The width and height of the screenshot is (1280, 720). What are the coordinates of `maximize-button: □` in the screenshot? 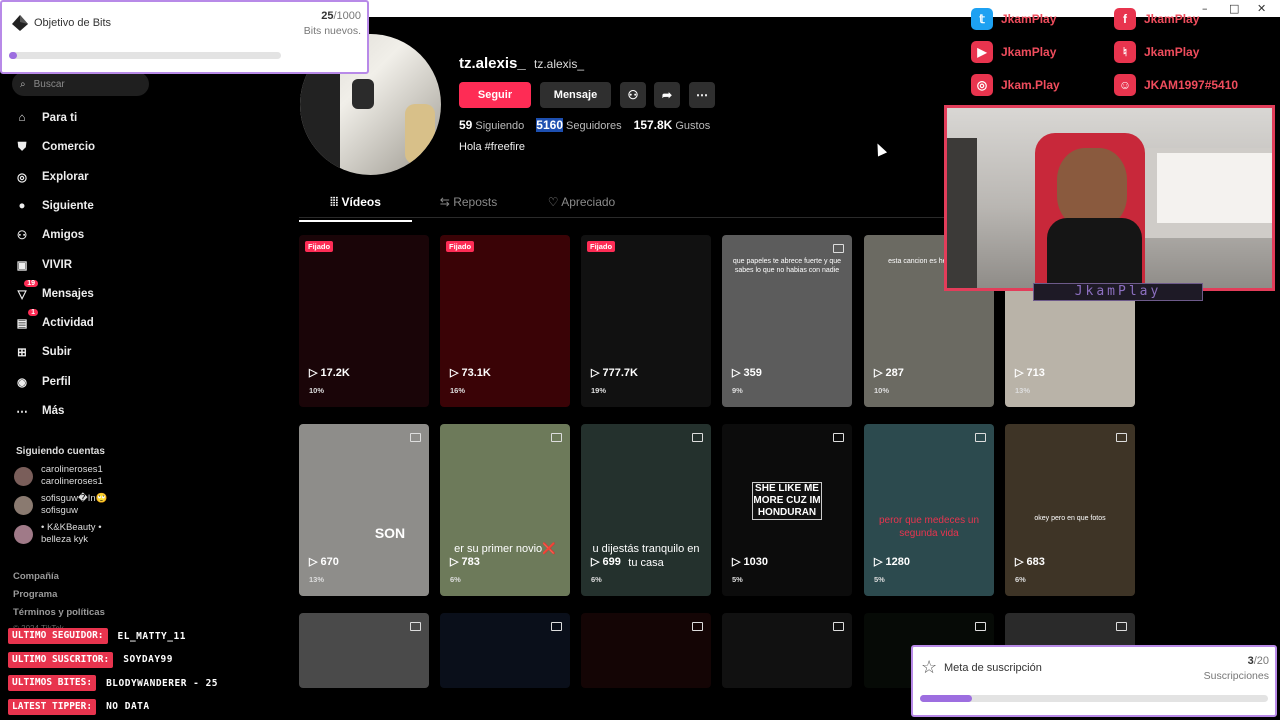 It's located at (1234, 8).